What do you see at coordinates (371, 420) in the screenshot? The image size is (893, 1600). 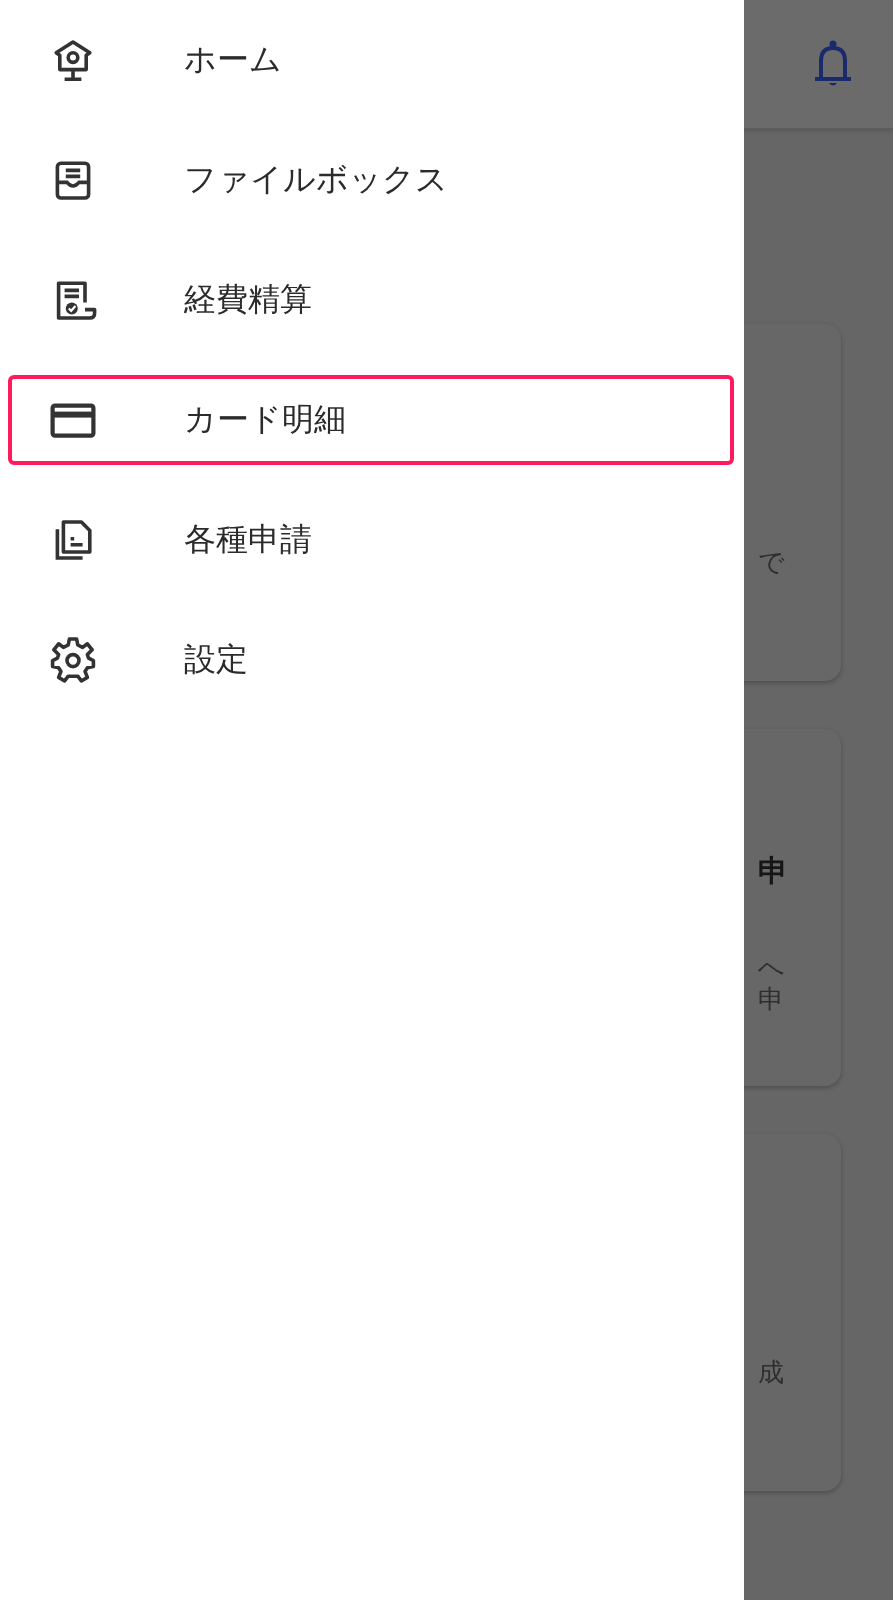 I see `menu-item: カード明細` at bounding box center [371, 420].